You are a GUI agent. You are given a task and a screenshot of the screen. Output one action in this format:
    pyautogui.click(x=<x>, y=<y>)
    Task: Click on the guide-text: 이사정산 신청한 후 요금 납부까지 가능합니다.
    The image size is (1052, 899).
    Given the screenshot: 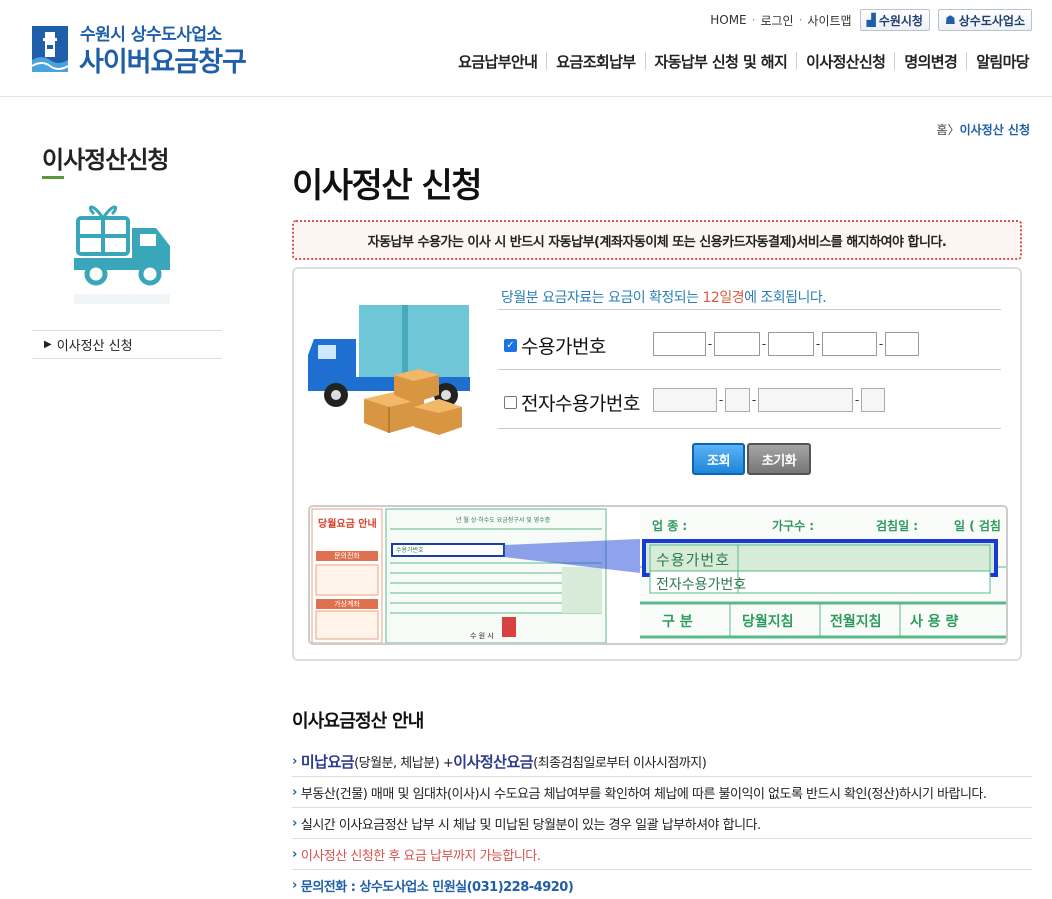 What is the action you would take?
    pyautogui.click(x=420, y=856)
    